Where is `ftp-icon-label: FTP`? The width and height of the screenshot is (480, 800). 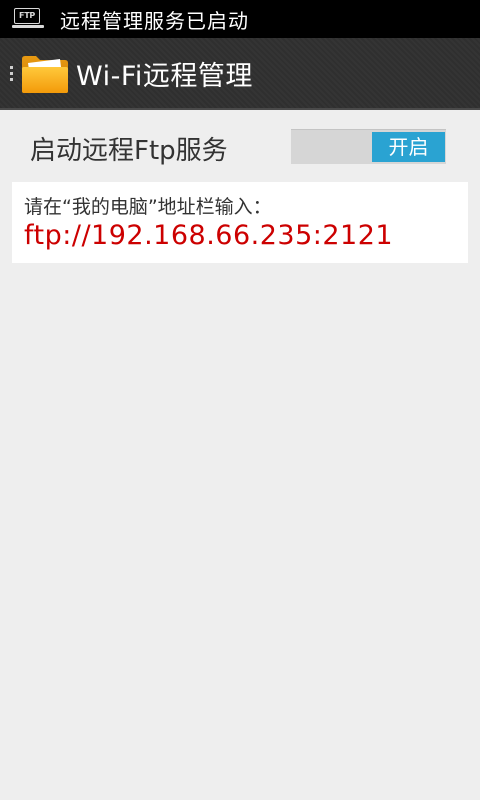 ftp-icon-label: FTP is located at coordinates (27, 16).